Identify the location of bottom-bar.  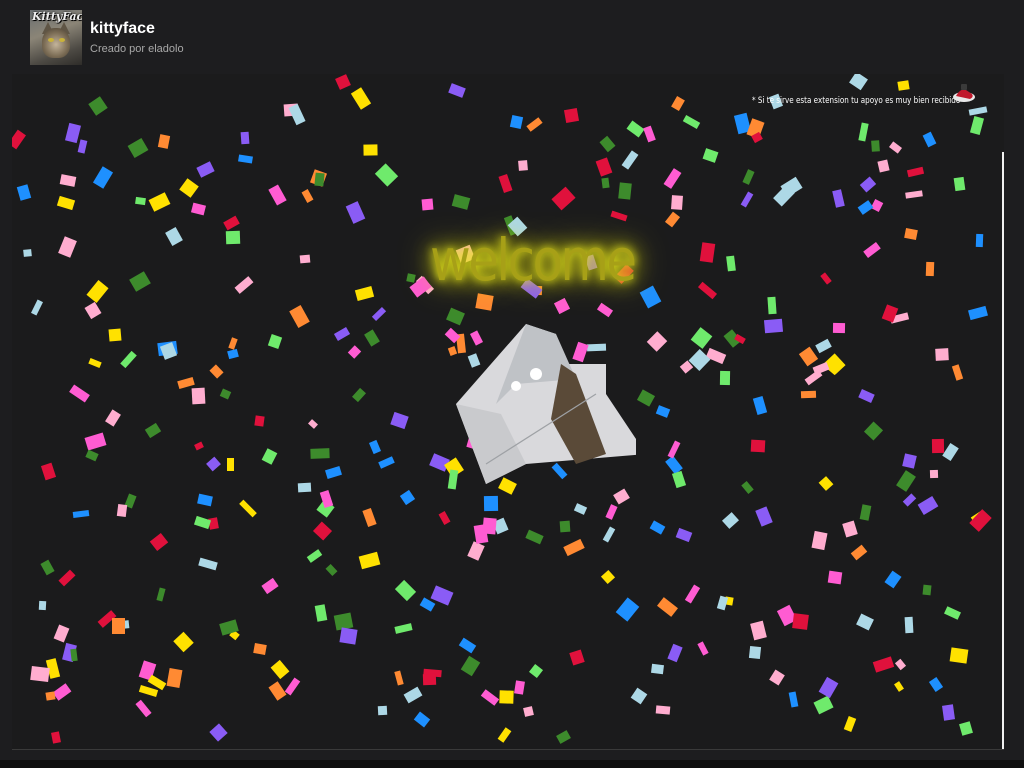
(512, 764).